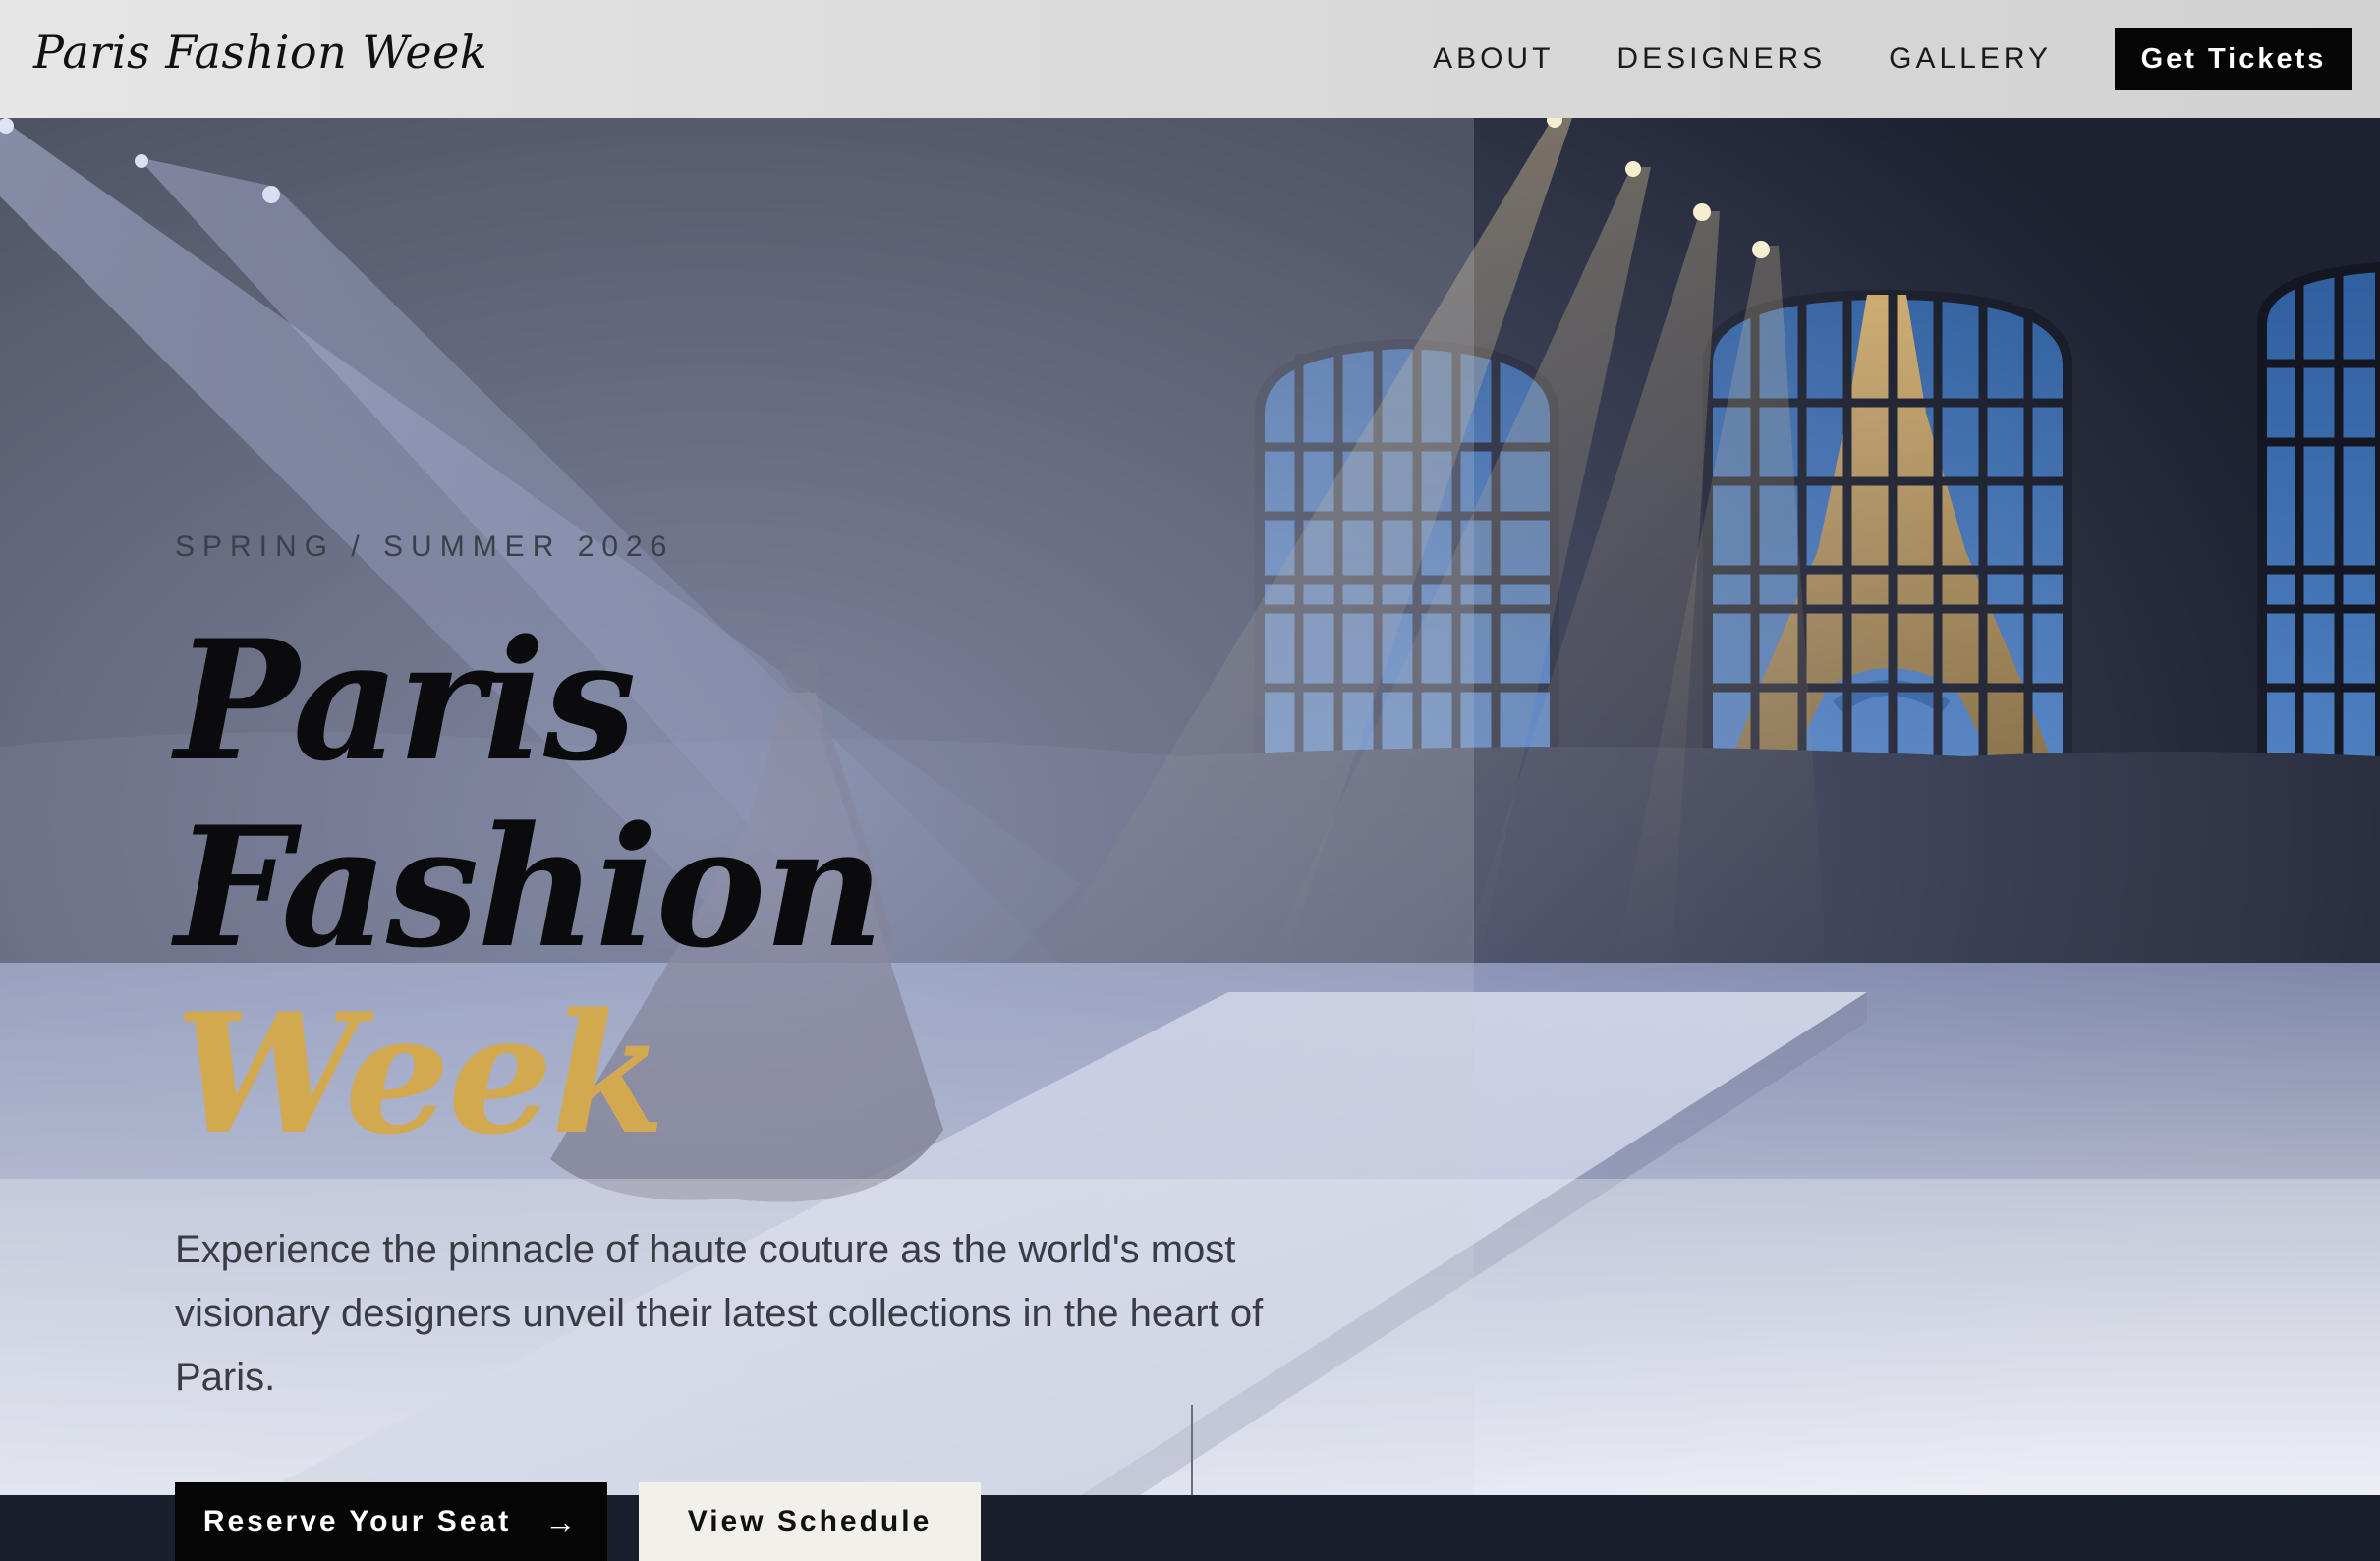 Image resolution: width=2380 pixels, height=1561 pixels. What do you see at coordinates (810, 1521) in the screenshot?
I see `view-schedule-button: View Schedule` at bounding box center [810, 1521].